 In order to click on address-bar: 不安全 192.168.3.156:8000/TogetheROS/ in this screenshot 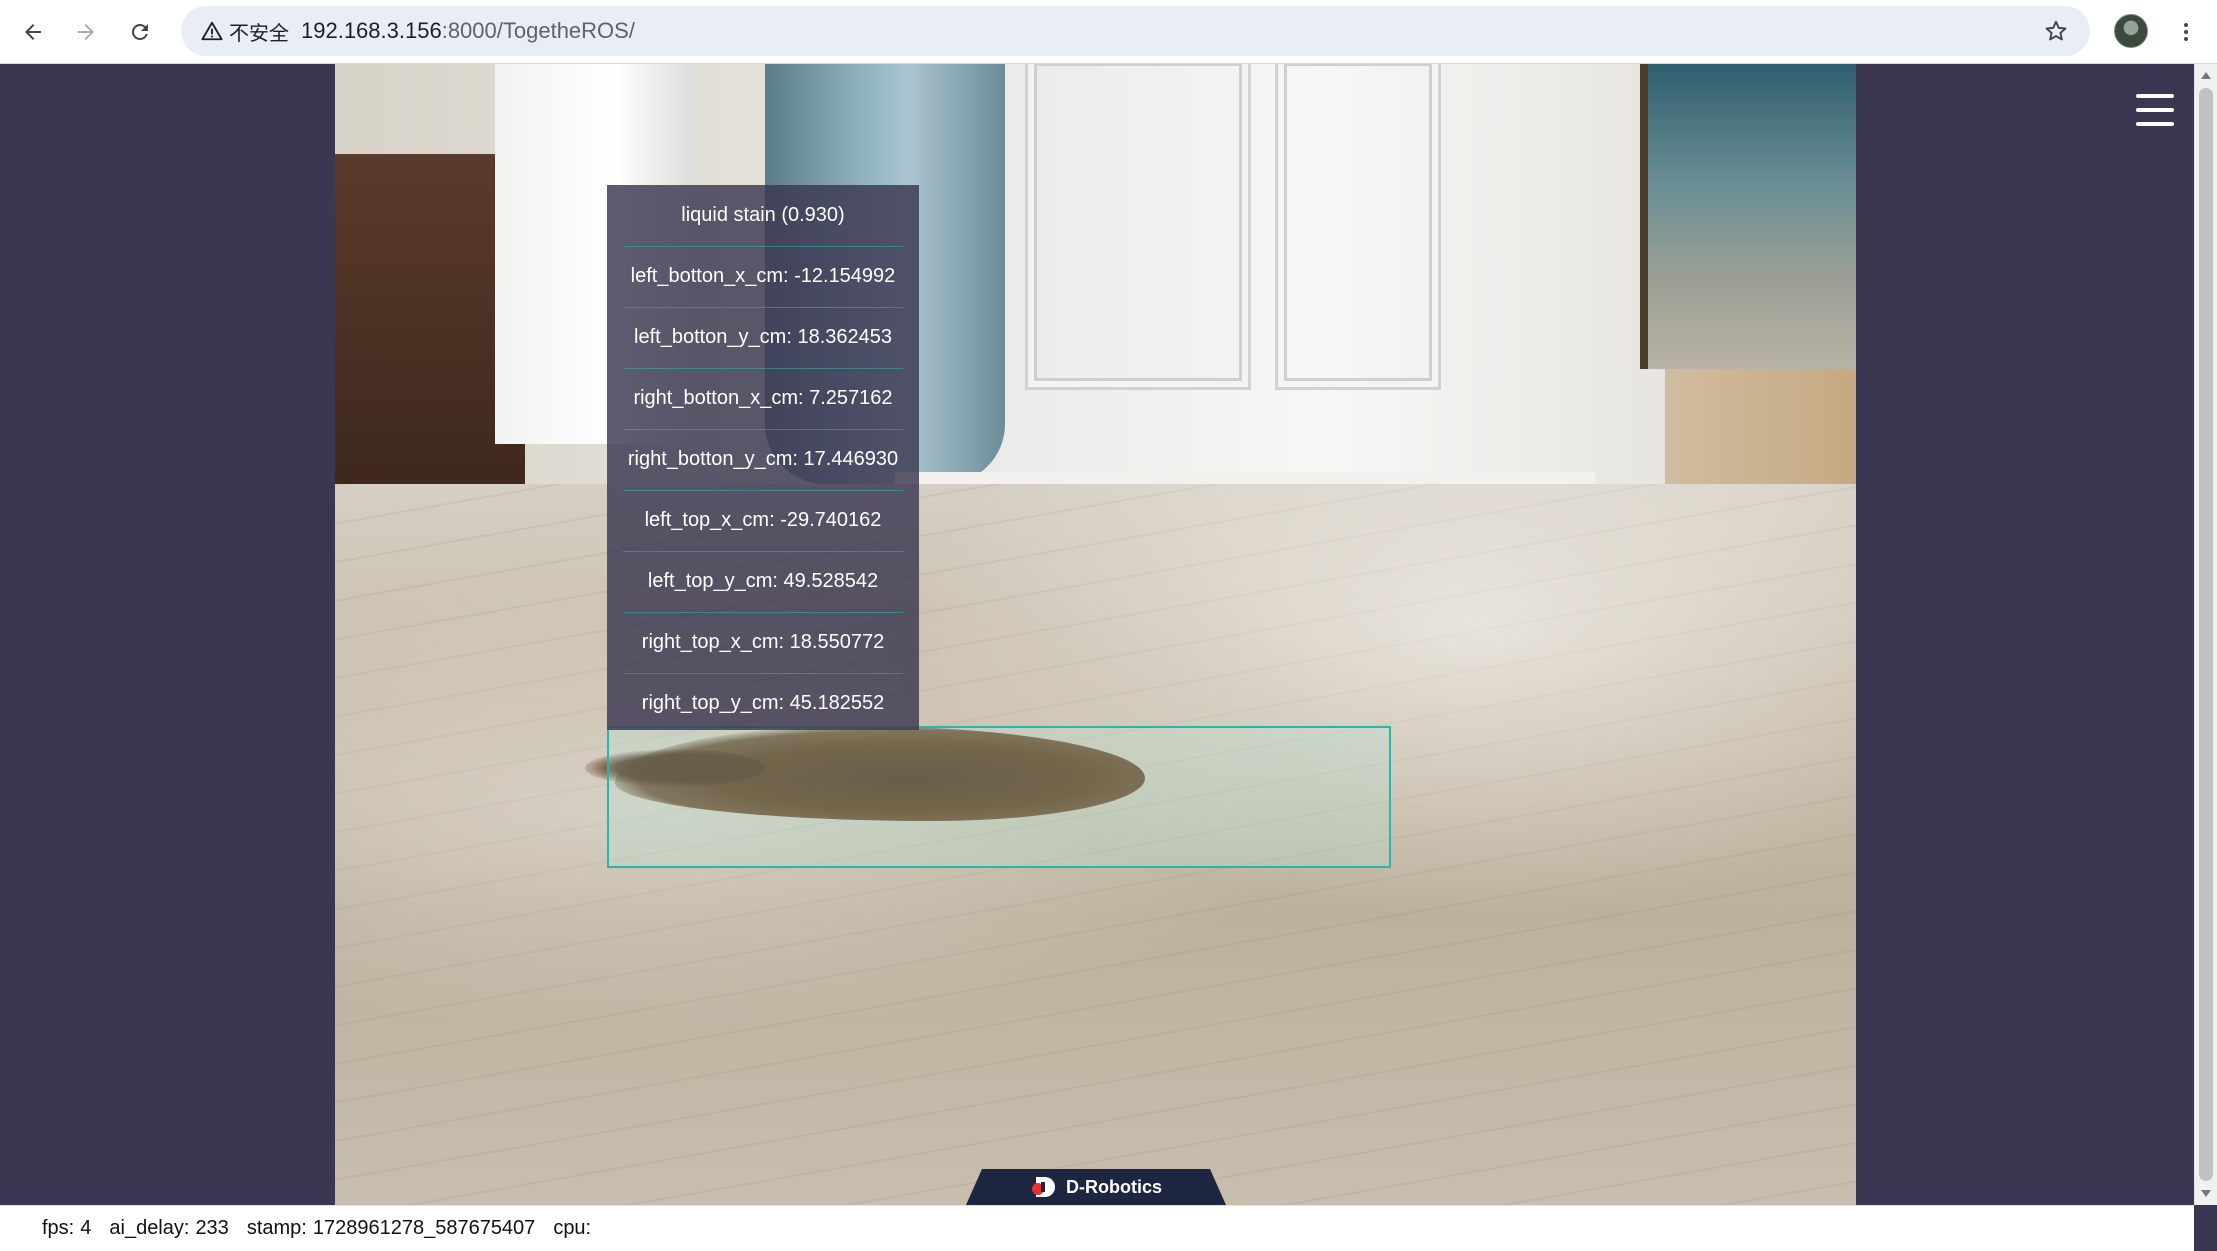, I will do `click(1135, 31)`.